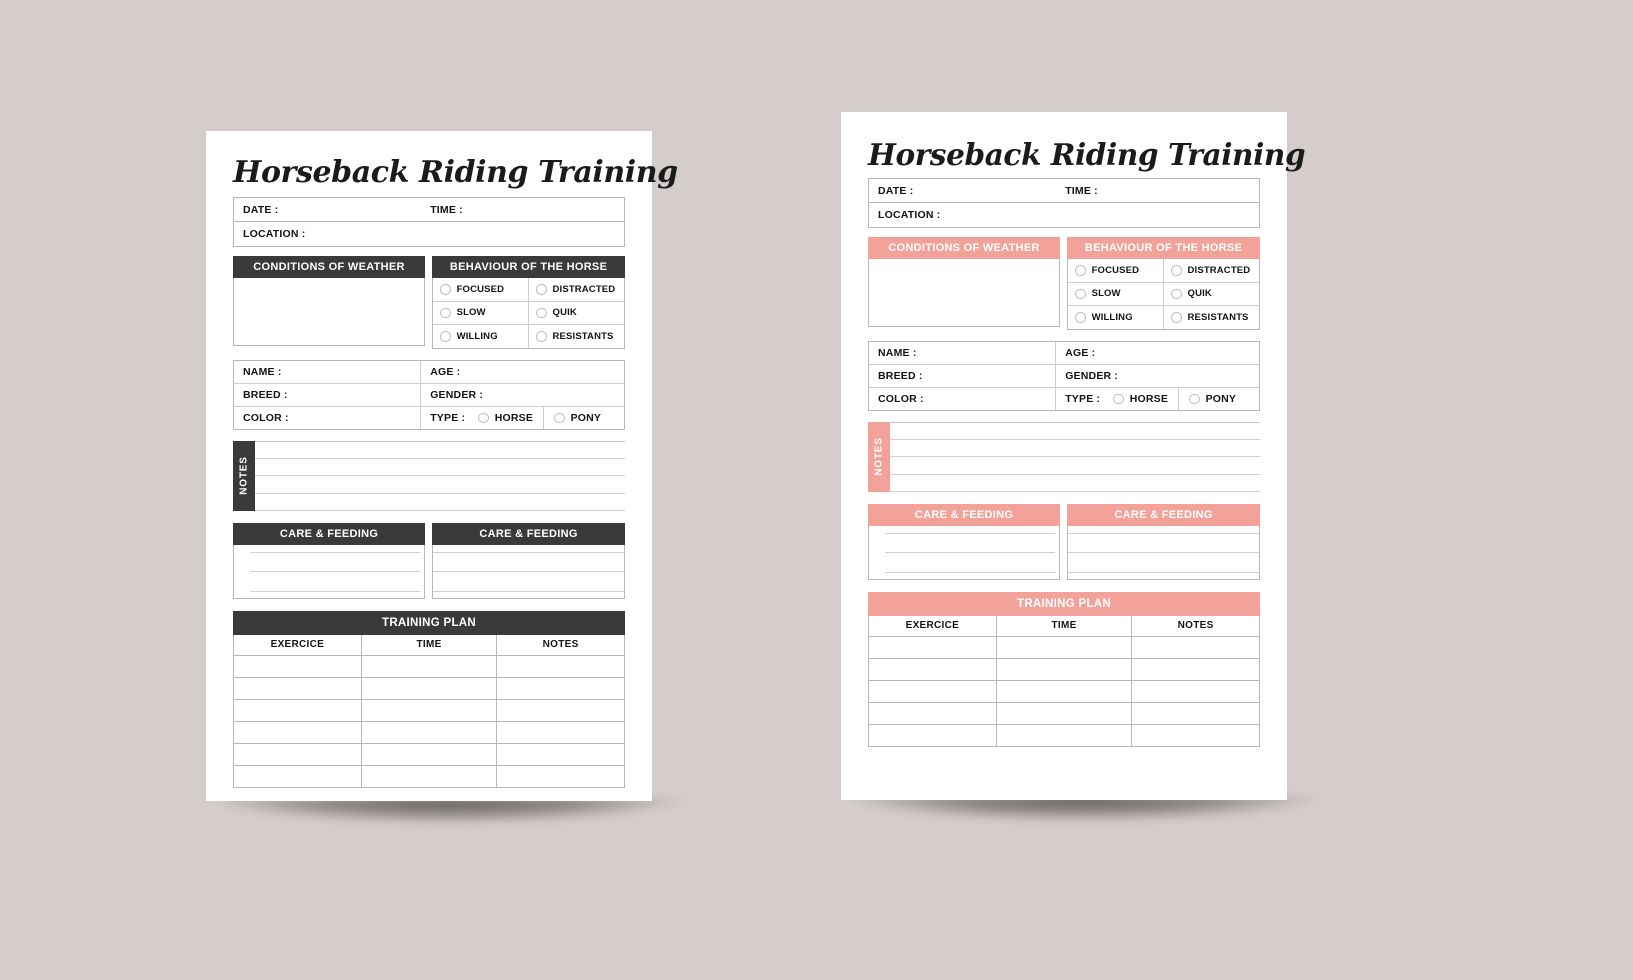  What do you see at coordinates (1163, 552) in the screenshot?
I see `care-feeding-right-body` at bounding box center [1163, 552].